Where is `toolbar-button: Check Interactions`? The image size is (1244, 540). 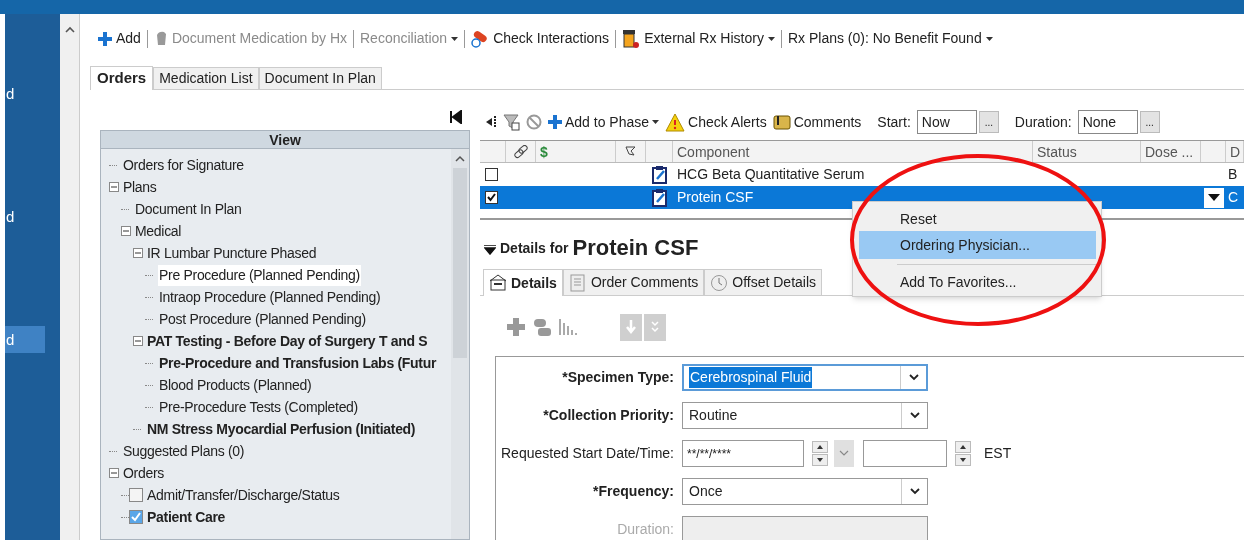 toolbar-button: Check Interactions is located at coordinates (540, 38).